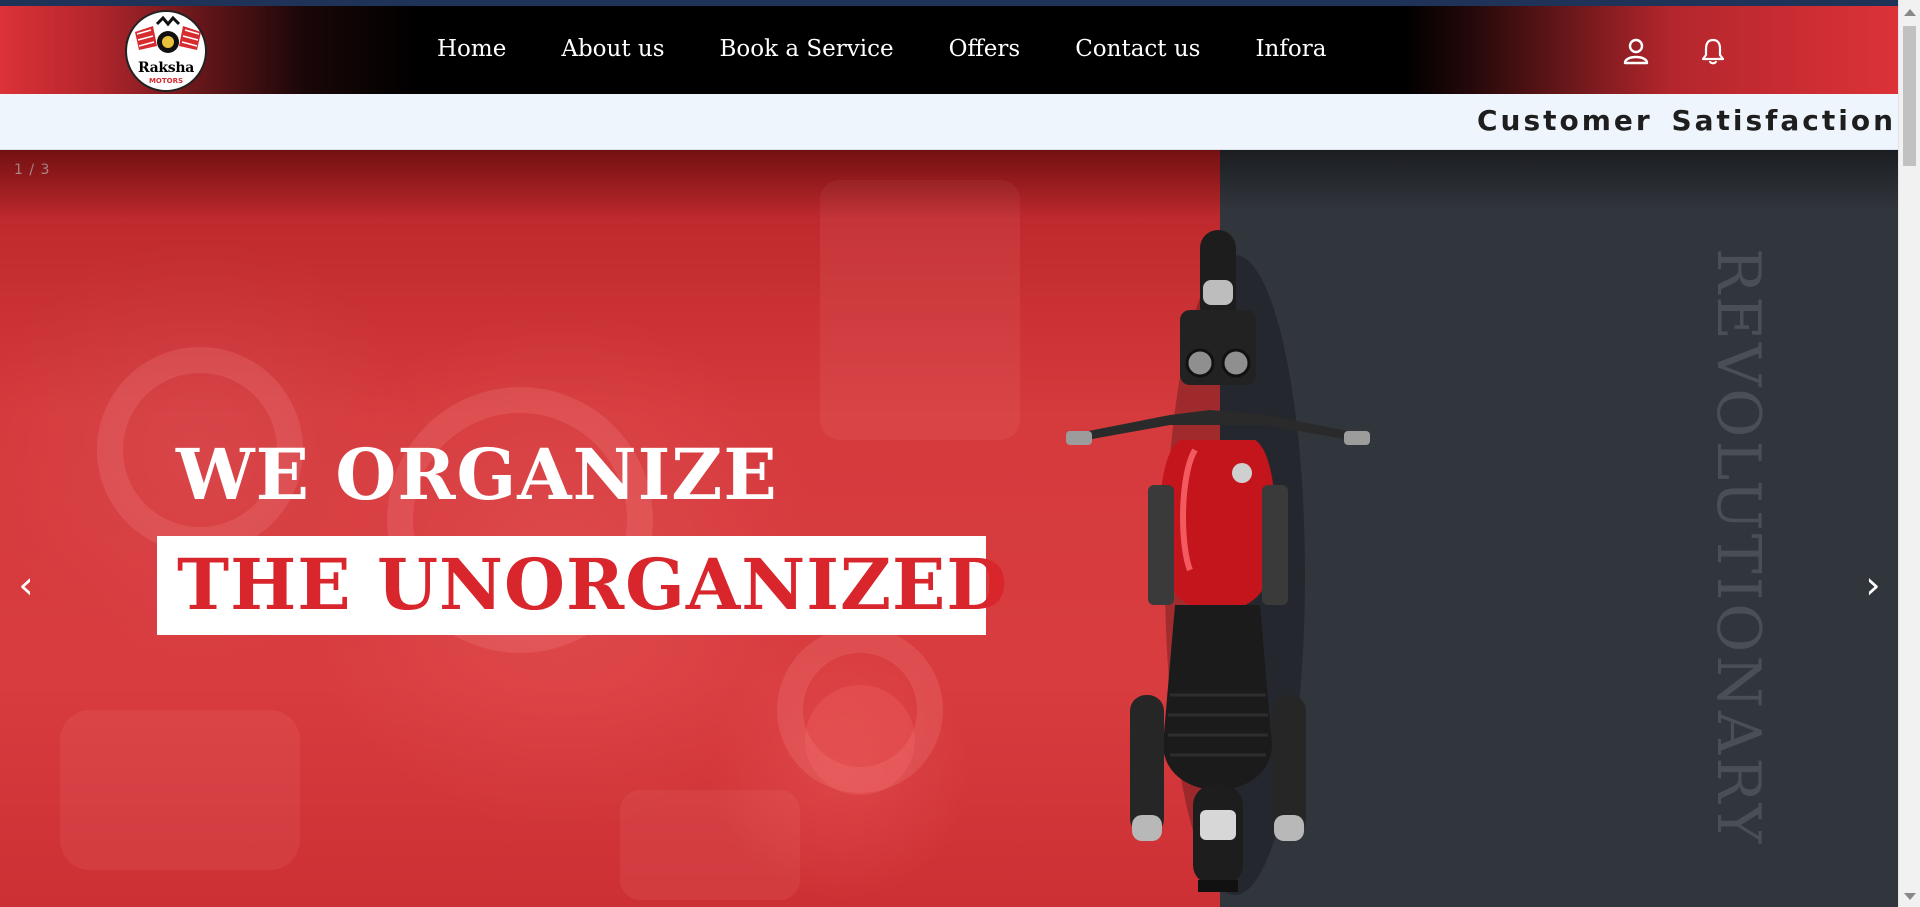 Image resolution: width=1920 pixels, height=907 pixels. I want to click on carousel-prev-button: ‹, so click(26, 585).